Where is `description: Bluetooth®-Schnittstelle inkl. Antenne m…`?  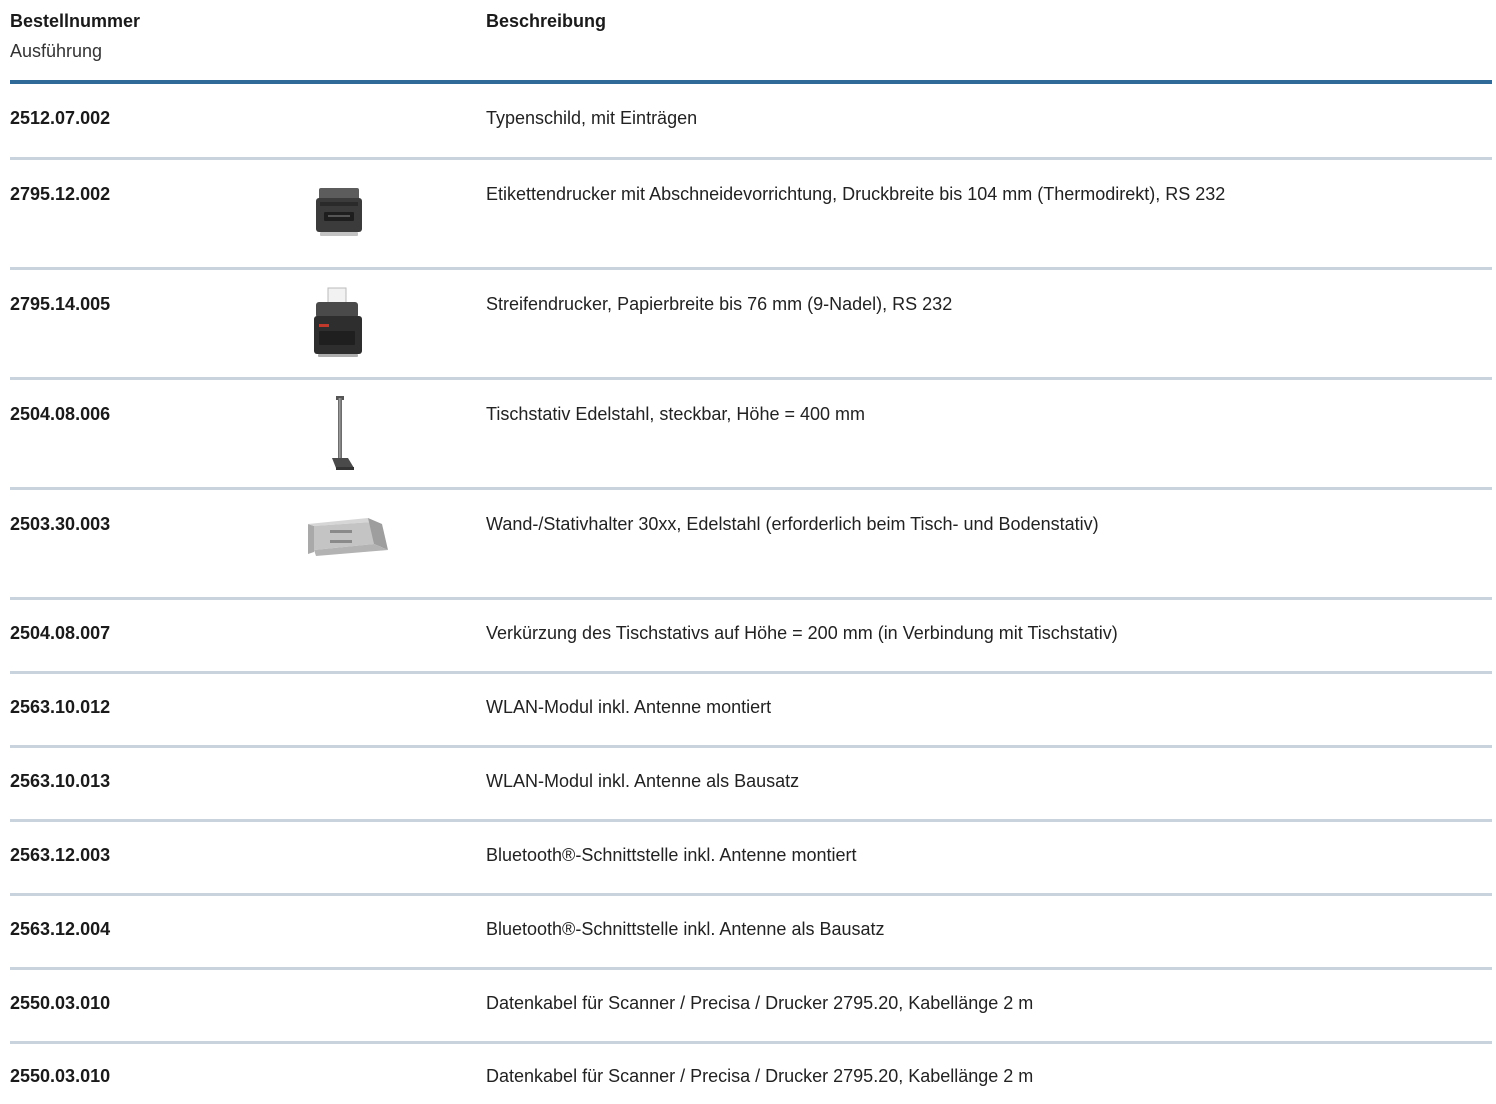 description: Bluetooth®-Schnittstelle inkl. Antenne m… is located at coordinates (671, 855).